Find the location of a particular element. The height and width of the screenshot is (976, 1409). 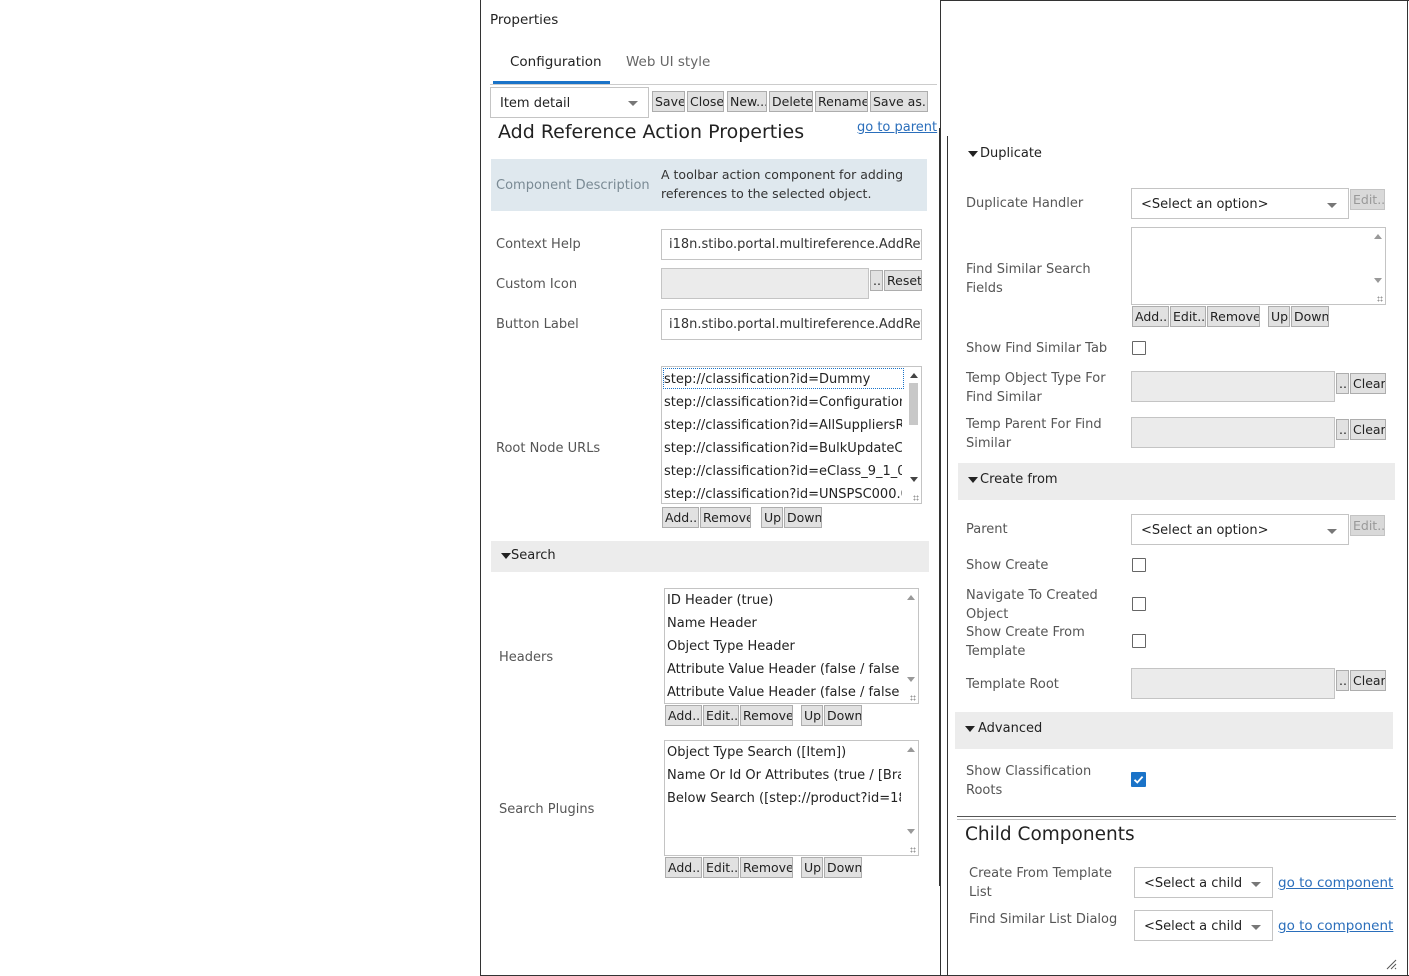

root-node-remove-button: Remove is located at coordinates (725, 517).